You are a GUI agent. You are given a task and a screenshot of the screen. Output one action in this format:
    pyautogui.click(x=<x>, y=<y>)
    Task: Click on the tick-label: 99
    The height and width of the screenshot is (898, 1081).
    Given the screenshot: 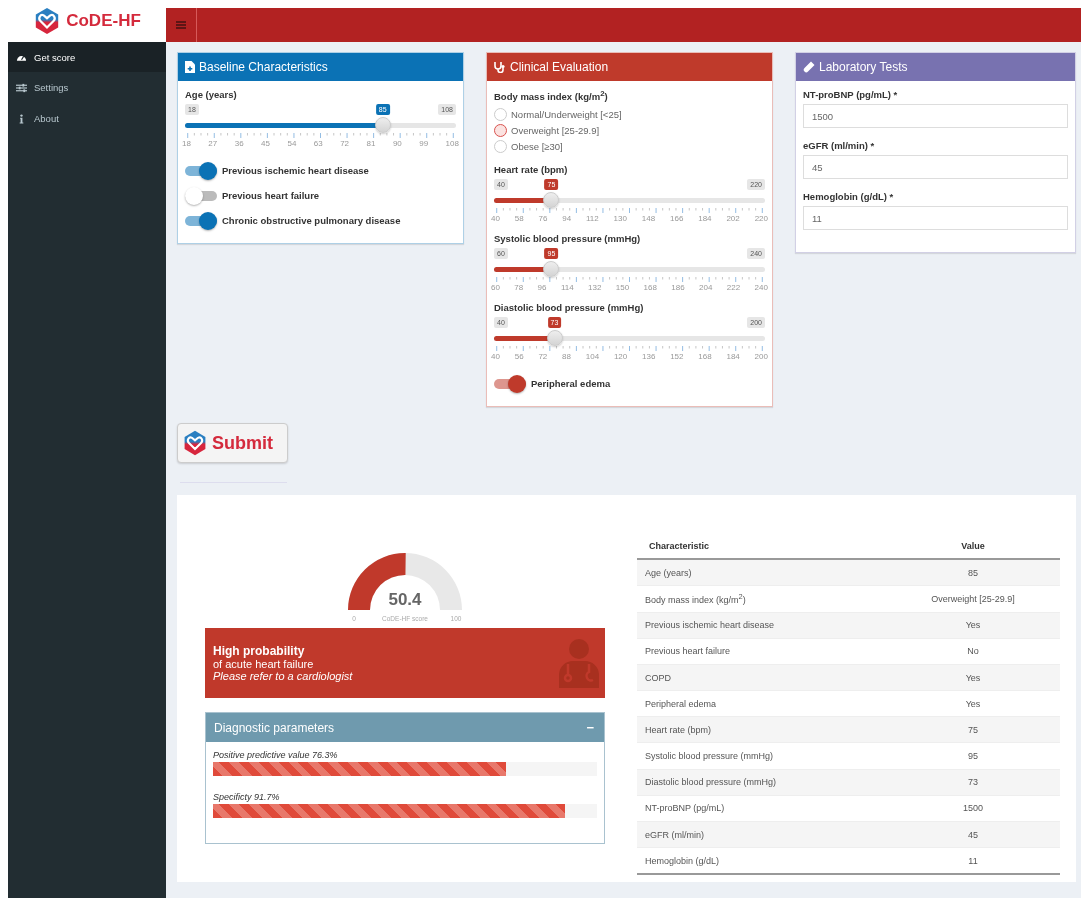 What is the action you would take?
    pyautogui.click(x=424, y=143)
    